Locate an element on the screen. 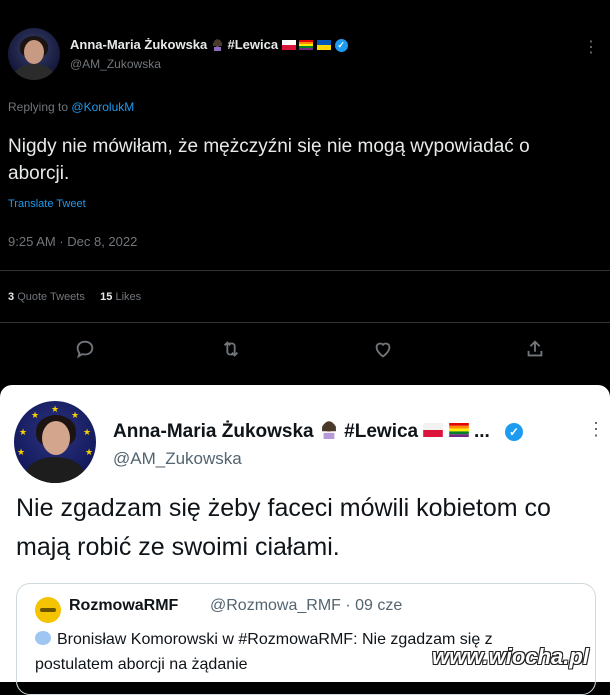  quote-tweets-stat: 3 Quote Tweets is located at coordinates (46, 297).